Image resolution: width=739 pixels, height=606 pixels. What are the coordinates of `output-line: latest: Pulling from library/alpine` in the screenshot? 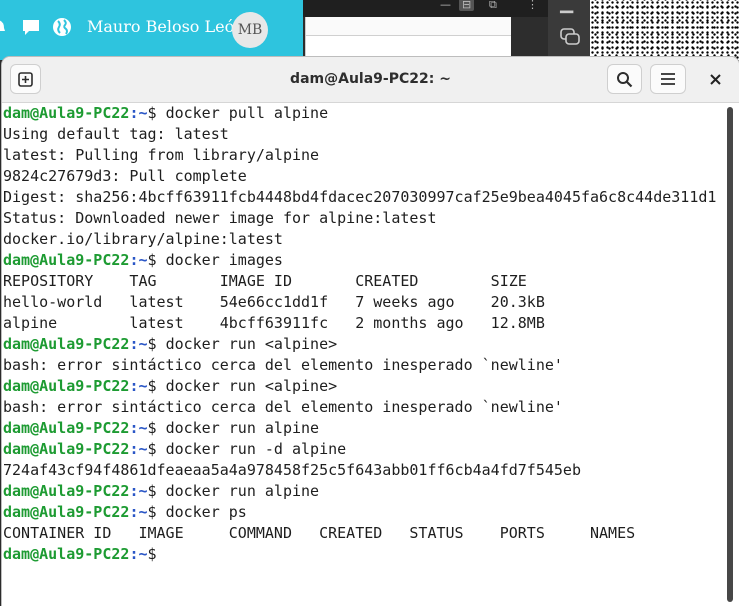 It's located at (161, 155).